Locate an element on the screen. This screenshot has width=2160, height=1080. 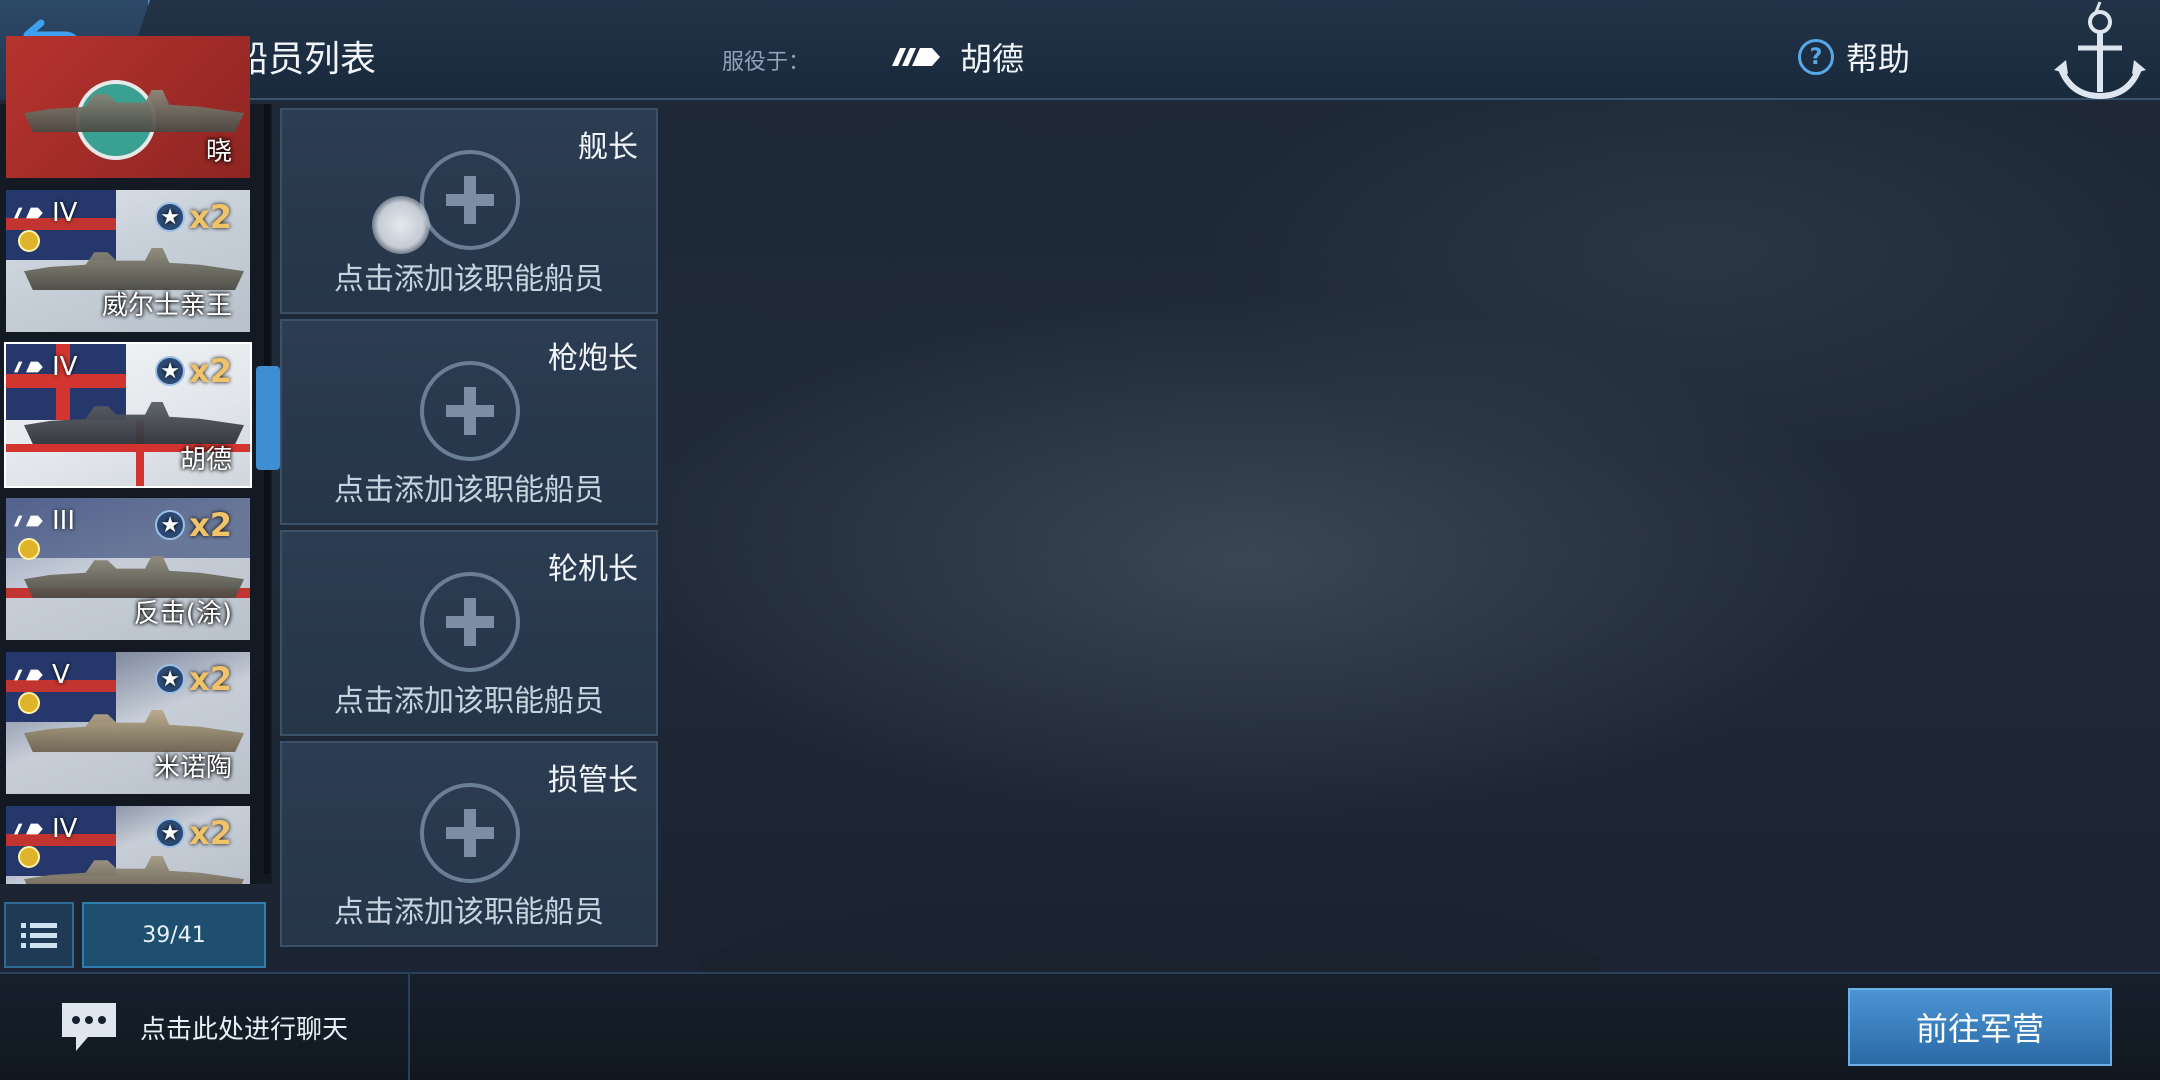
help-button: ? 帮助 is located at coordinates (1854, 57).